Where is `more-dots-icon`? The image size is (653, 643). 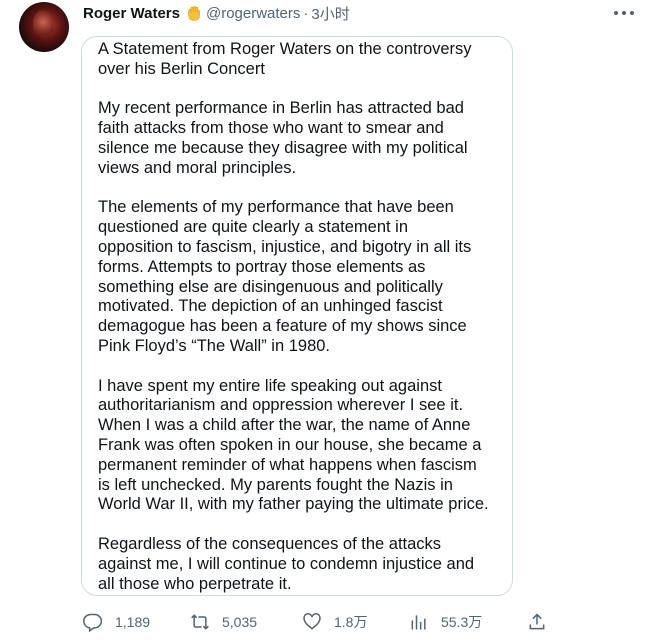
more-dots-icon is located at coordinates (624, 13).